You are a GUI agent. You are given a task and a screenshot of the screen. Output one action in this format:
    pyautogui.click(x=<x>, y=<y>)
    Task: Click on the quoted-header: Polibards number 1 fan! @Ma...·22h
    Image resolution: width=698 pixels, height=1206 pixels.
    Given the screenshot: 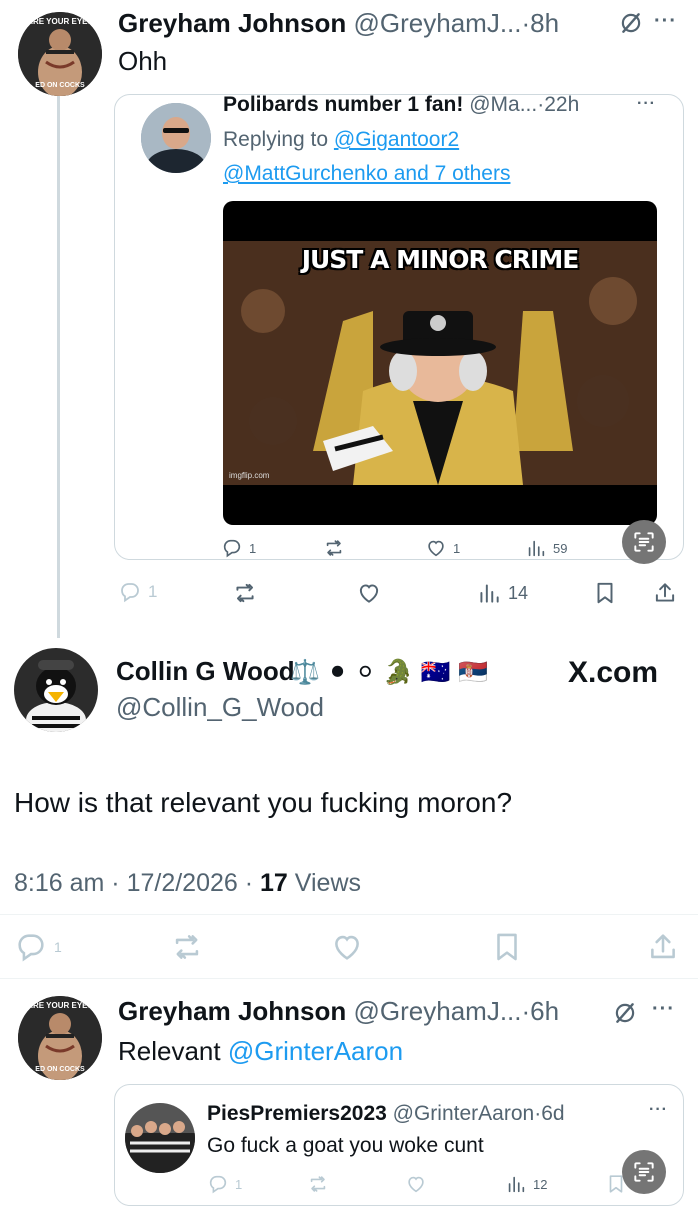 What is the action you would take?
    pyautogui.click(x=401, y=105)
    